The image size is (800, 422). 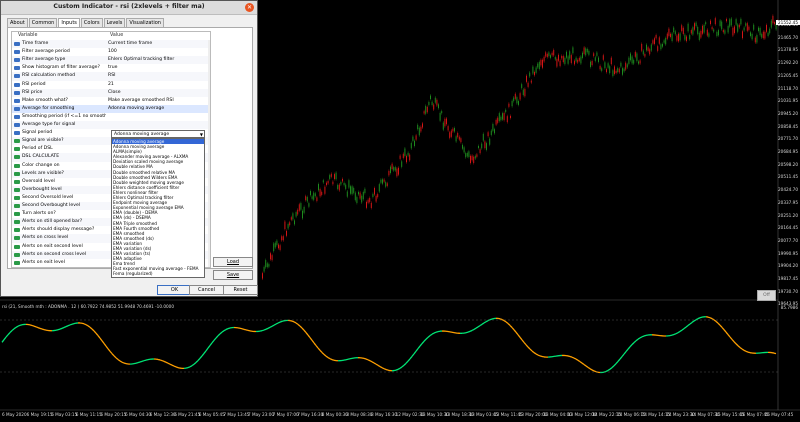 I want to click on input-row: RSI calculation method RSI, so click(x=111, y=76).